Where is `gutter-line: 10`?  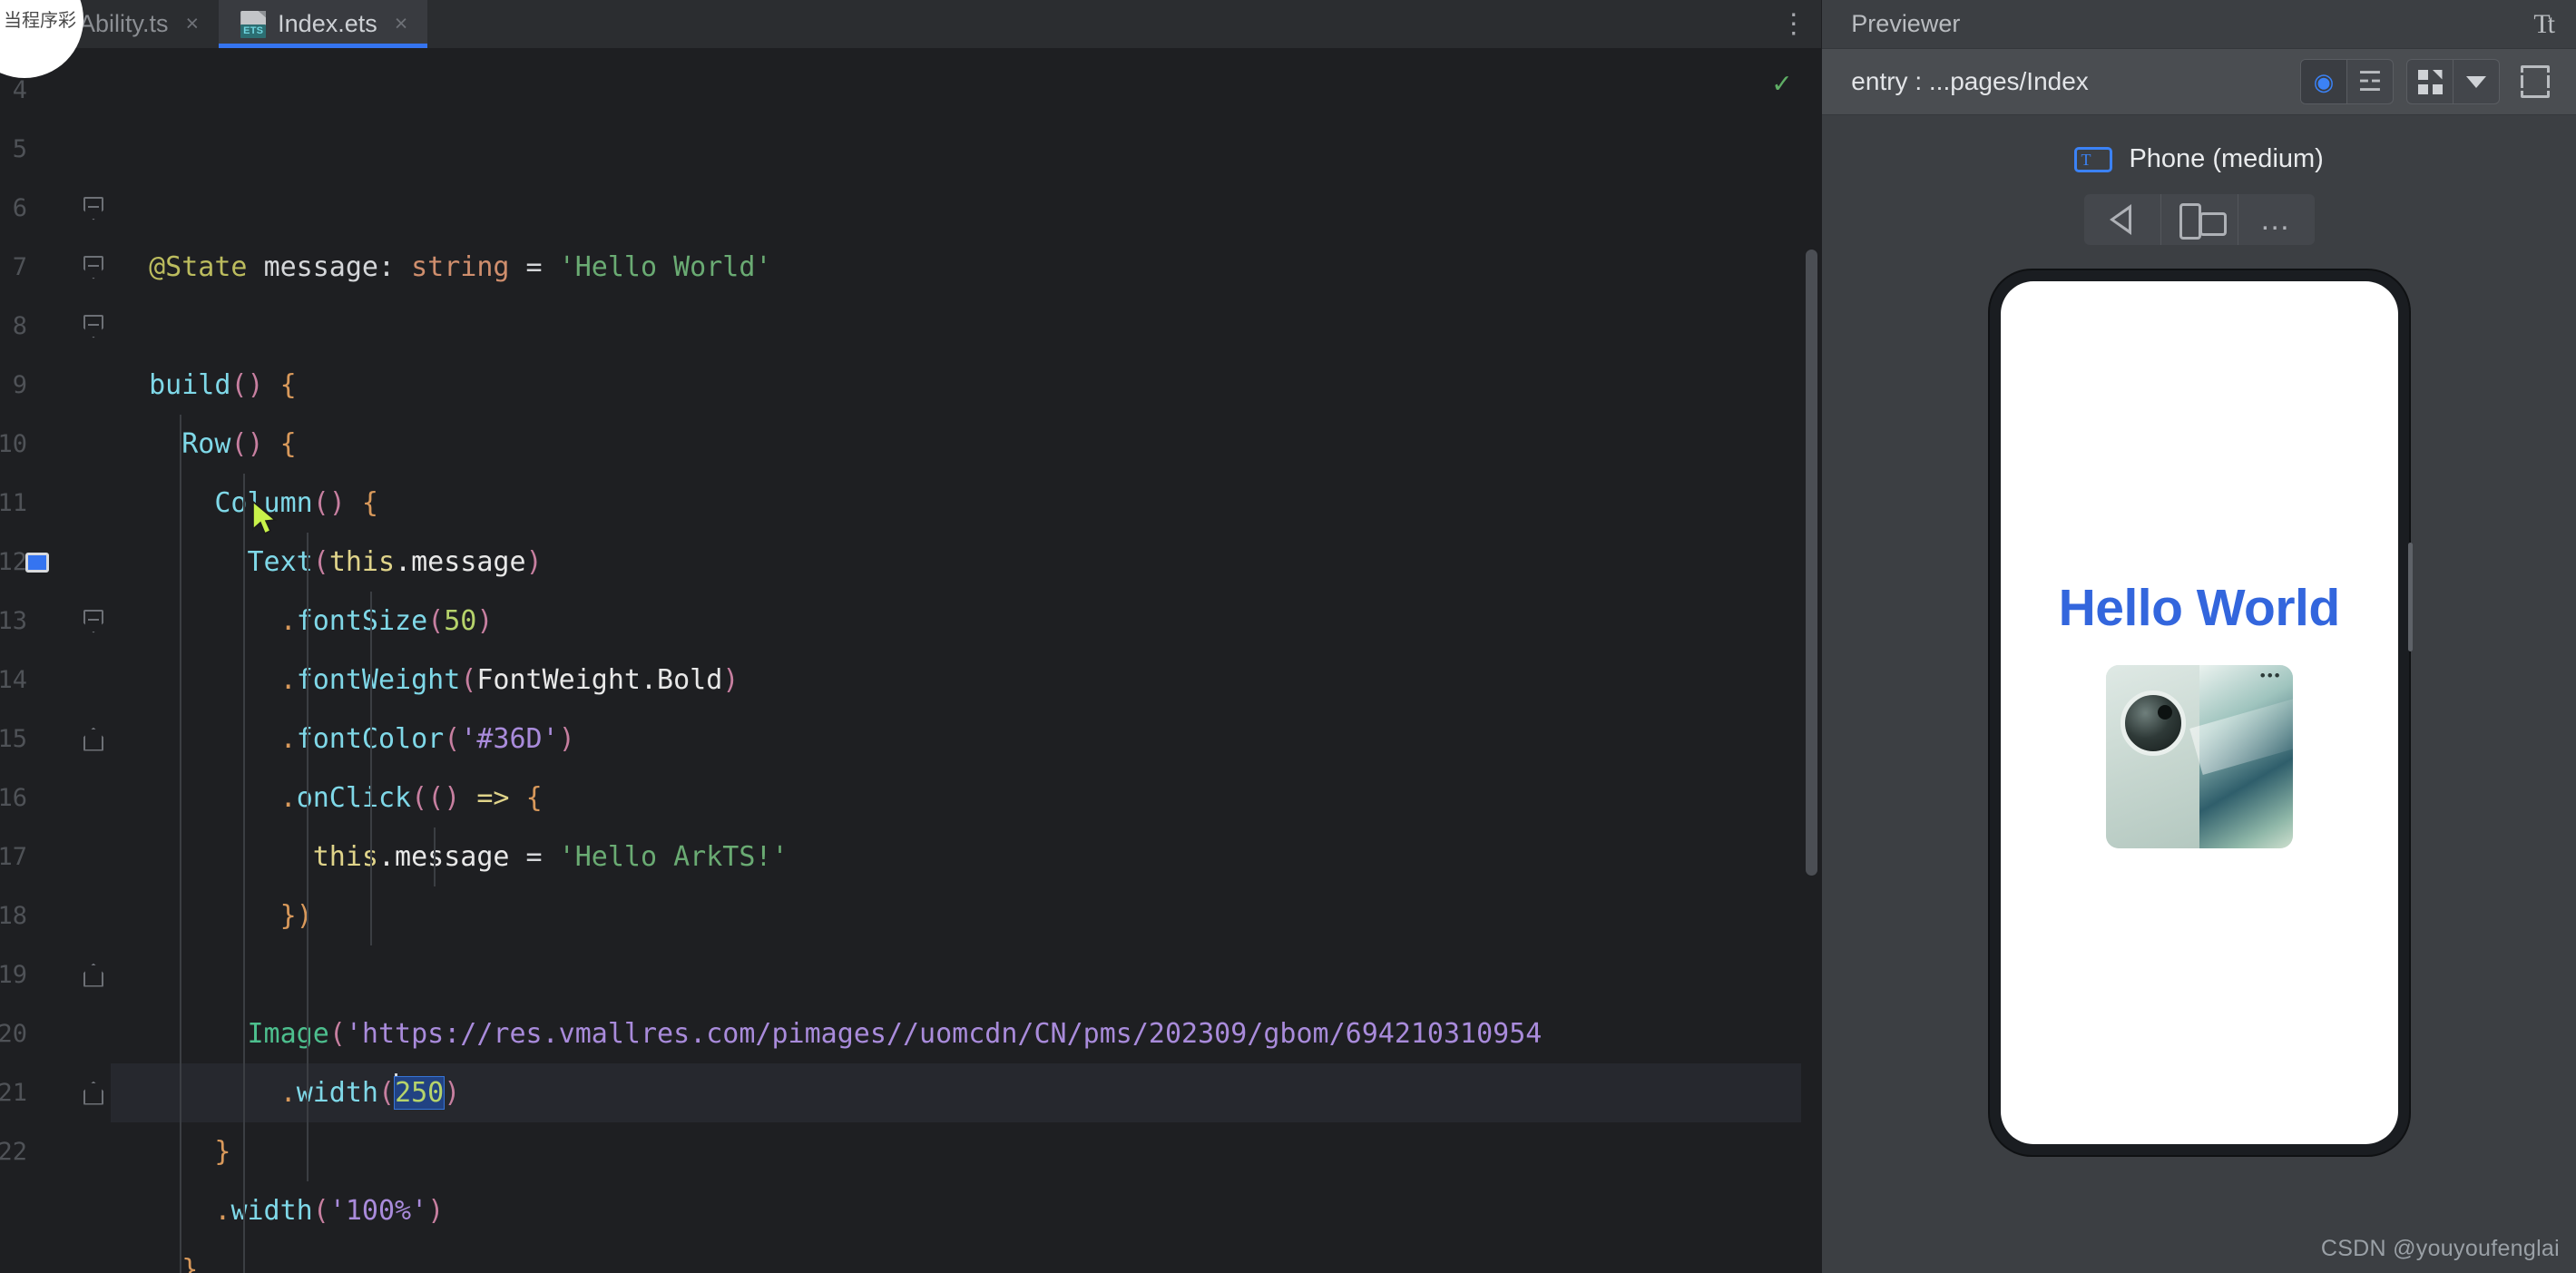 gutter-line: 10 is located at coordinates (55, 444).